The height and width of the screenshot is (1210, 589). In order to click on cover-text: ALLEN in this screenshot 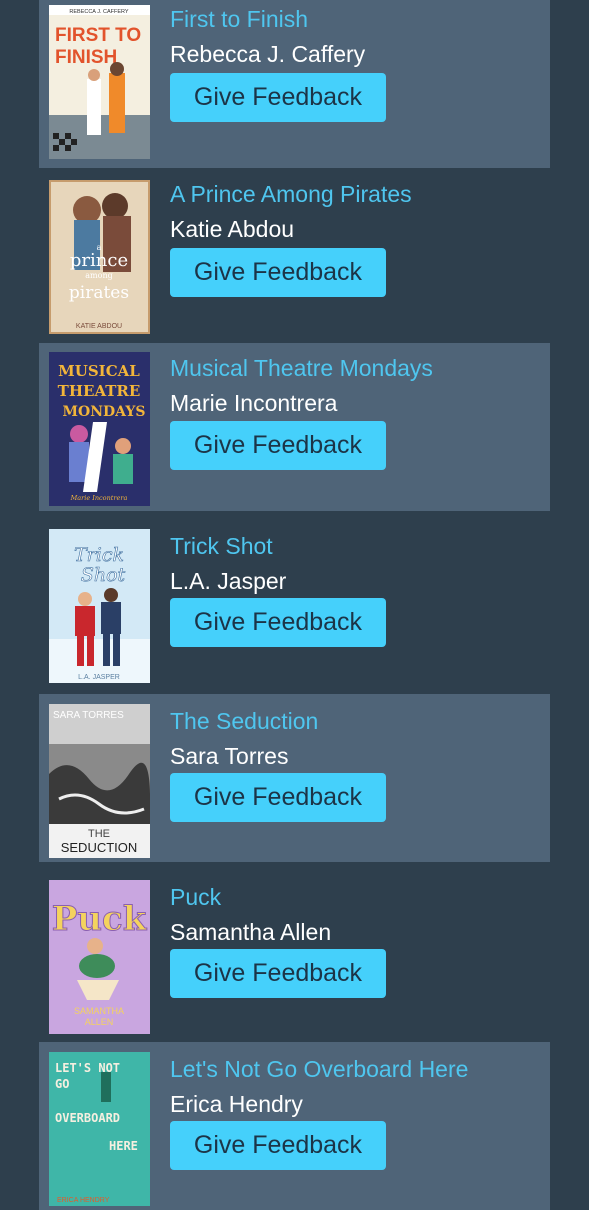, I will do `click(99, 1022)`.